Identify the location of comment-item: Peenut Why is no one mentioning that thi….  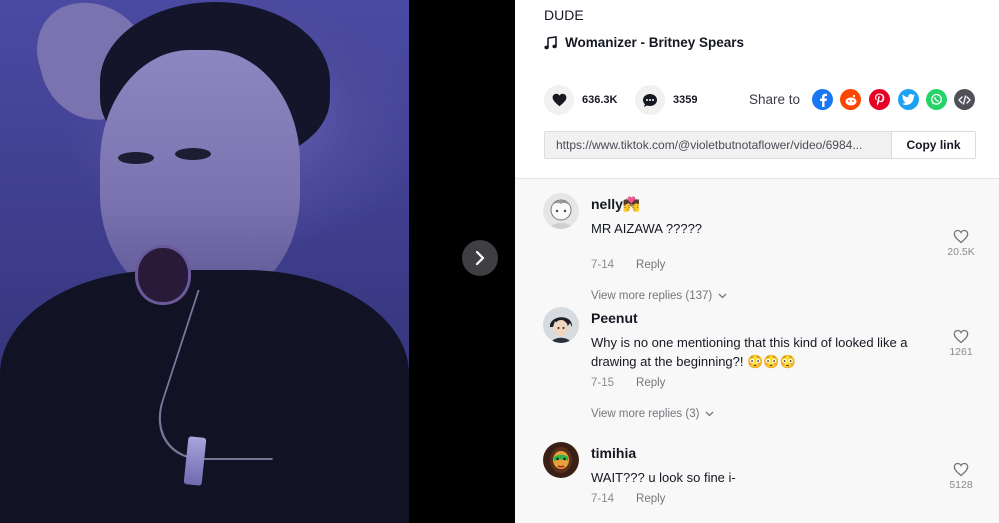
(763, 366).